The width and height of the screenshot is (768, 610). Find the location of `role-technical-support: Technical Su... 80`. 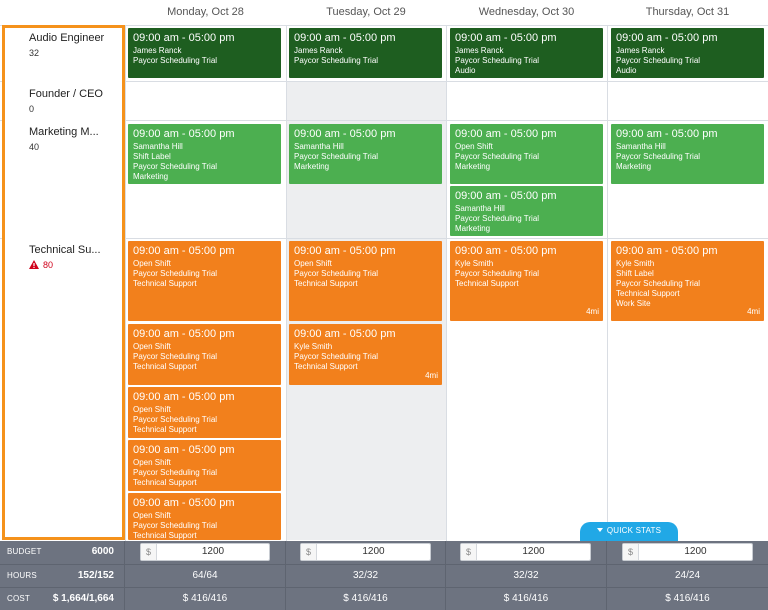

role-technical-support: Technical Su... 80 is located at coordinates (65, 257).